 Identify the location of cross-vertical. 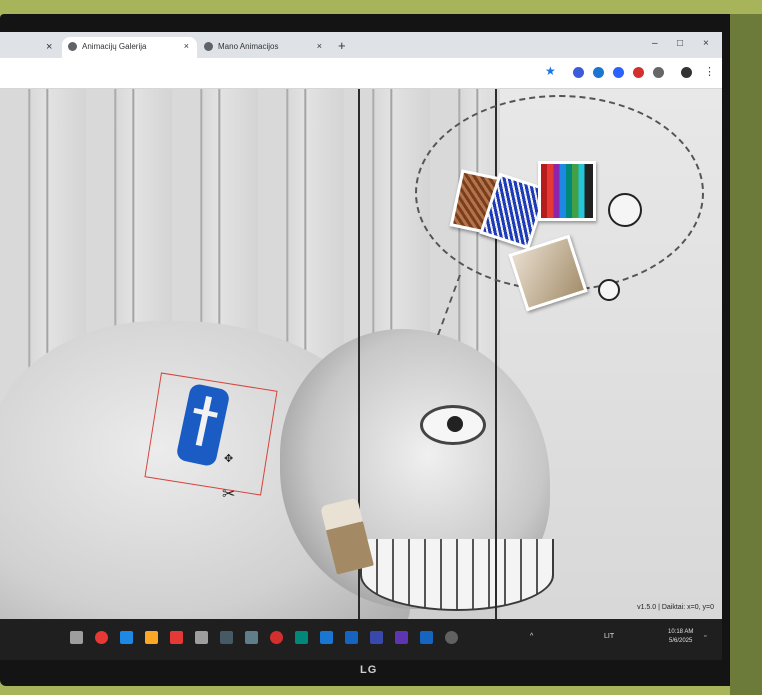
(203, 421).